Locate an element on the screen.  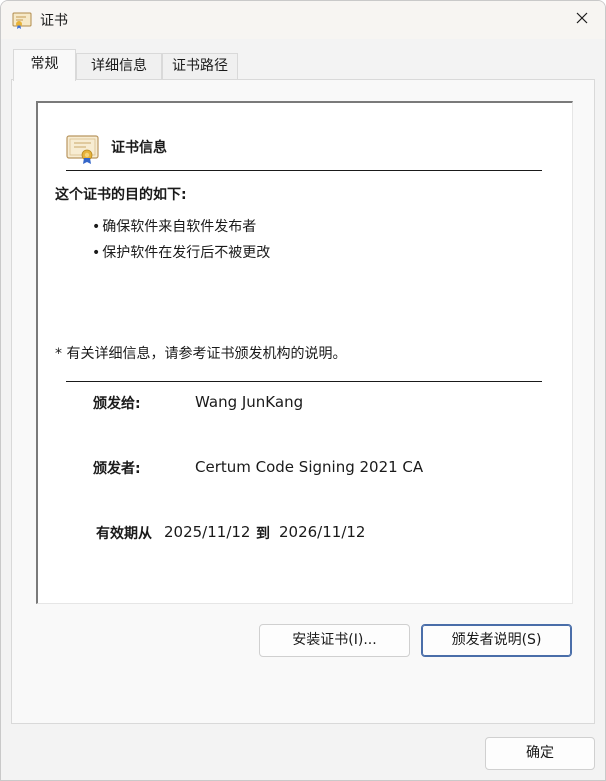
close-icon is located at coordinates (582, 20).